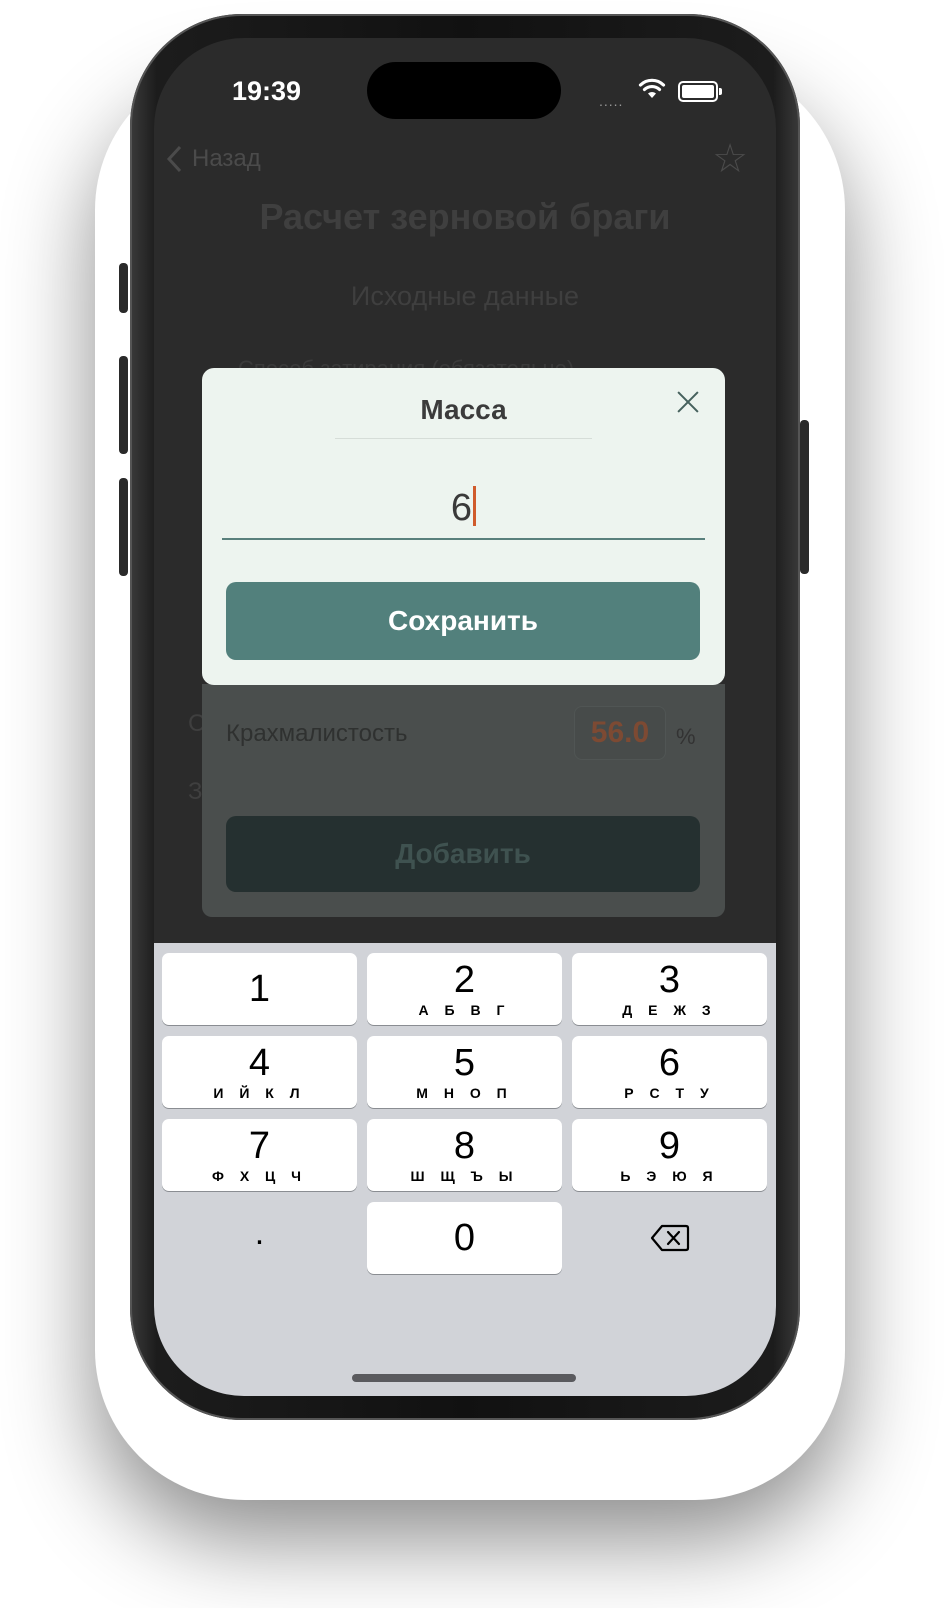  I want to click on key-letters: Ш Щ Ъ Ы, so click(464, 1176).